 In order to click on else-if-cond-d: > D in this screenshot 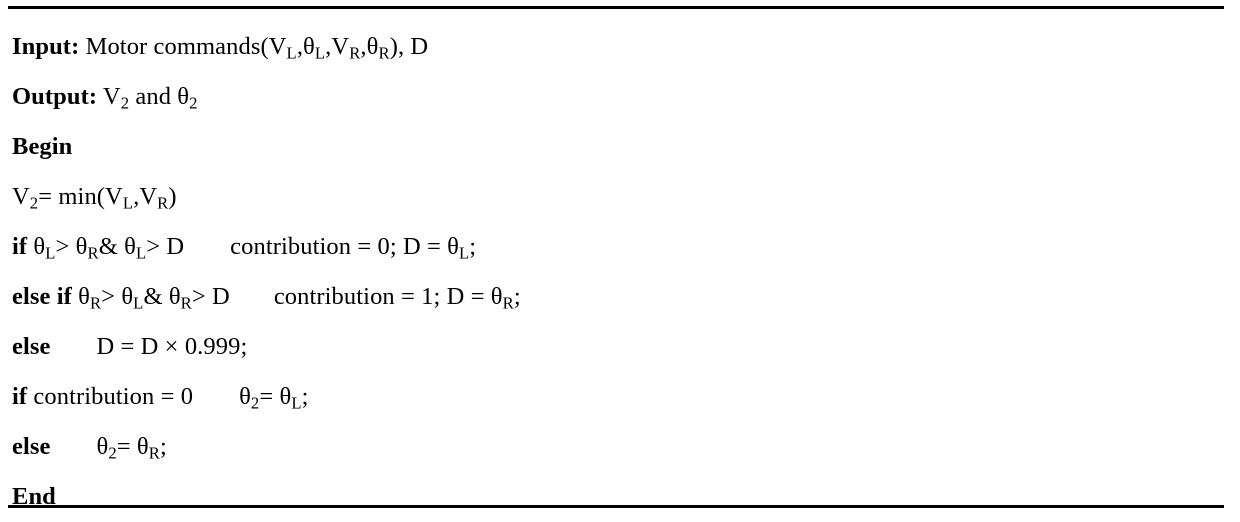, I will do `click(210, 296)`.